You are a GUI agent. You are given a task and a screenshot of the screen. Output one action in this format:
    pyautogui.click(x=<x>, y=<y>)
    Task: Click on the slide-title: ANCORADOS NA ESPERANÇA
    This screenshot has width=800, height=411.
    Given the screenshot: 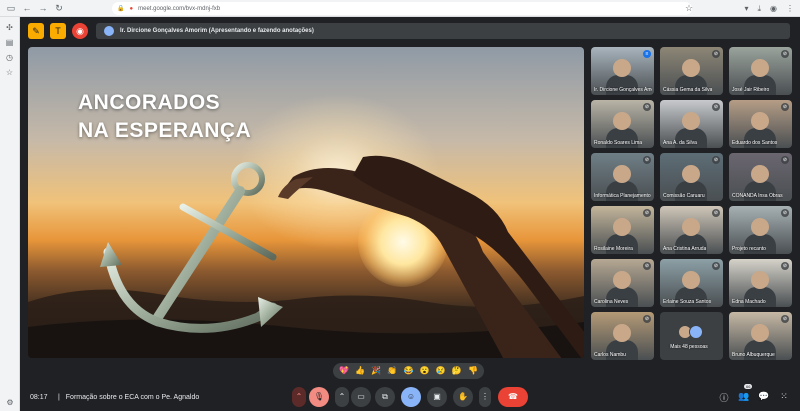 What is the action you would take?
    pyautogui.click(x=164, y=117)
    